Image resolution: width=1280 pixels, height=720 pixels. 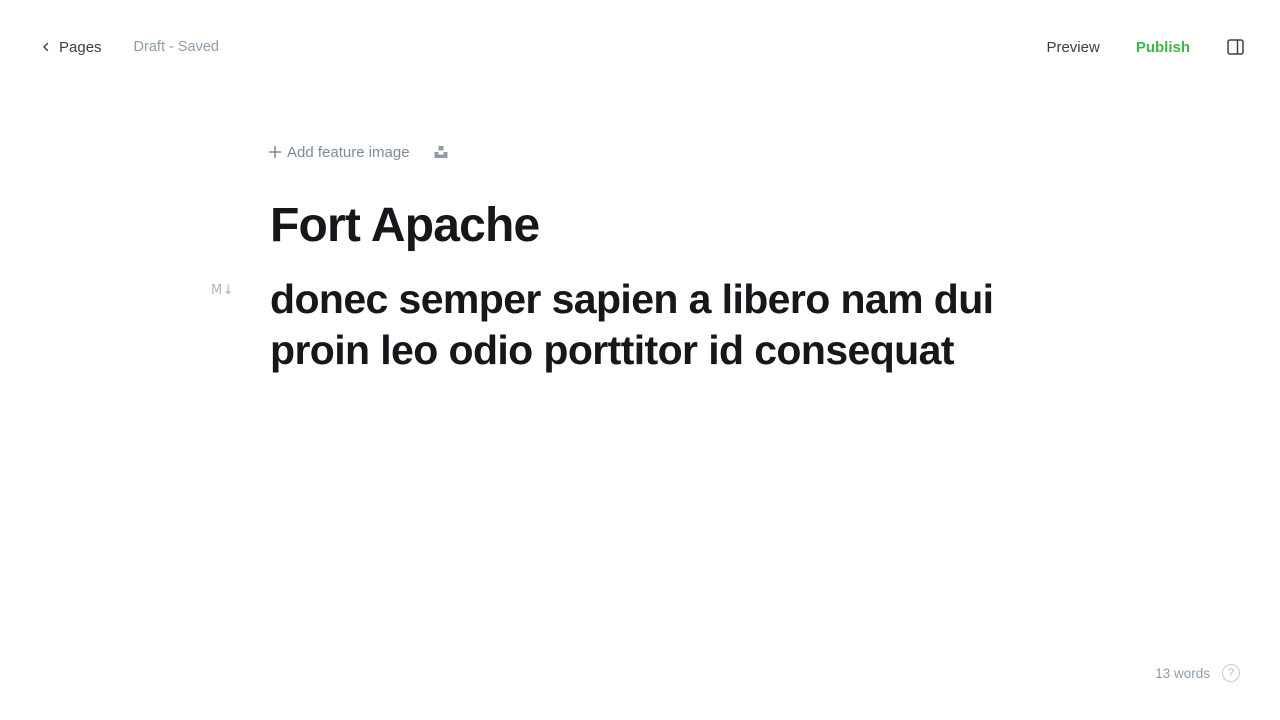 What do you see at coordinates (275, 152) in the screenshot?
I see `plus-icon` at bounding box center [275, 152].